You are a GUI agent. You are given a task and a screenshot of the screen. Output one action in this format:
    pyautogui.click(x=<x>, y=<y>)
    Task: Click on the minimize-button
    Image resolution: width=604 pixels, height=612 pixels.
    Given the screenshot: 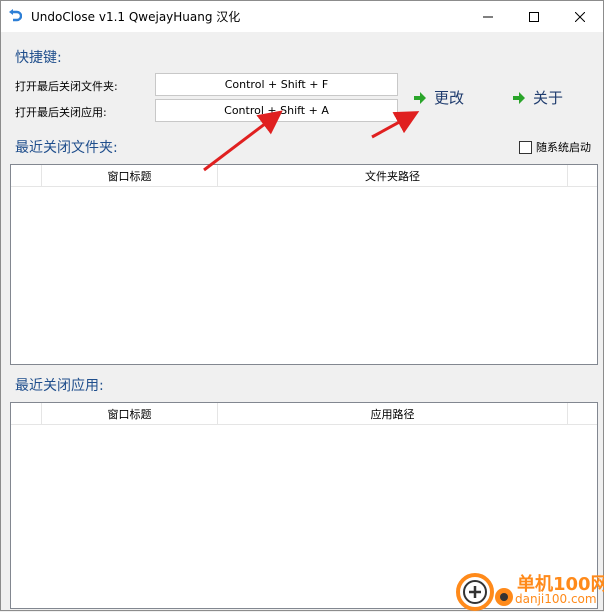 What is the action you would take?
    pyautogui.click(x=488, y=16)
    